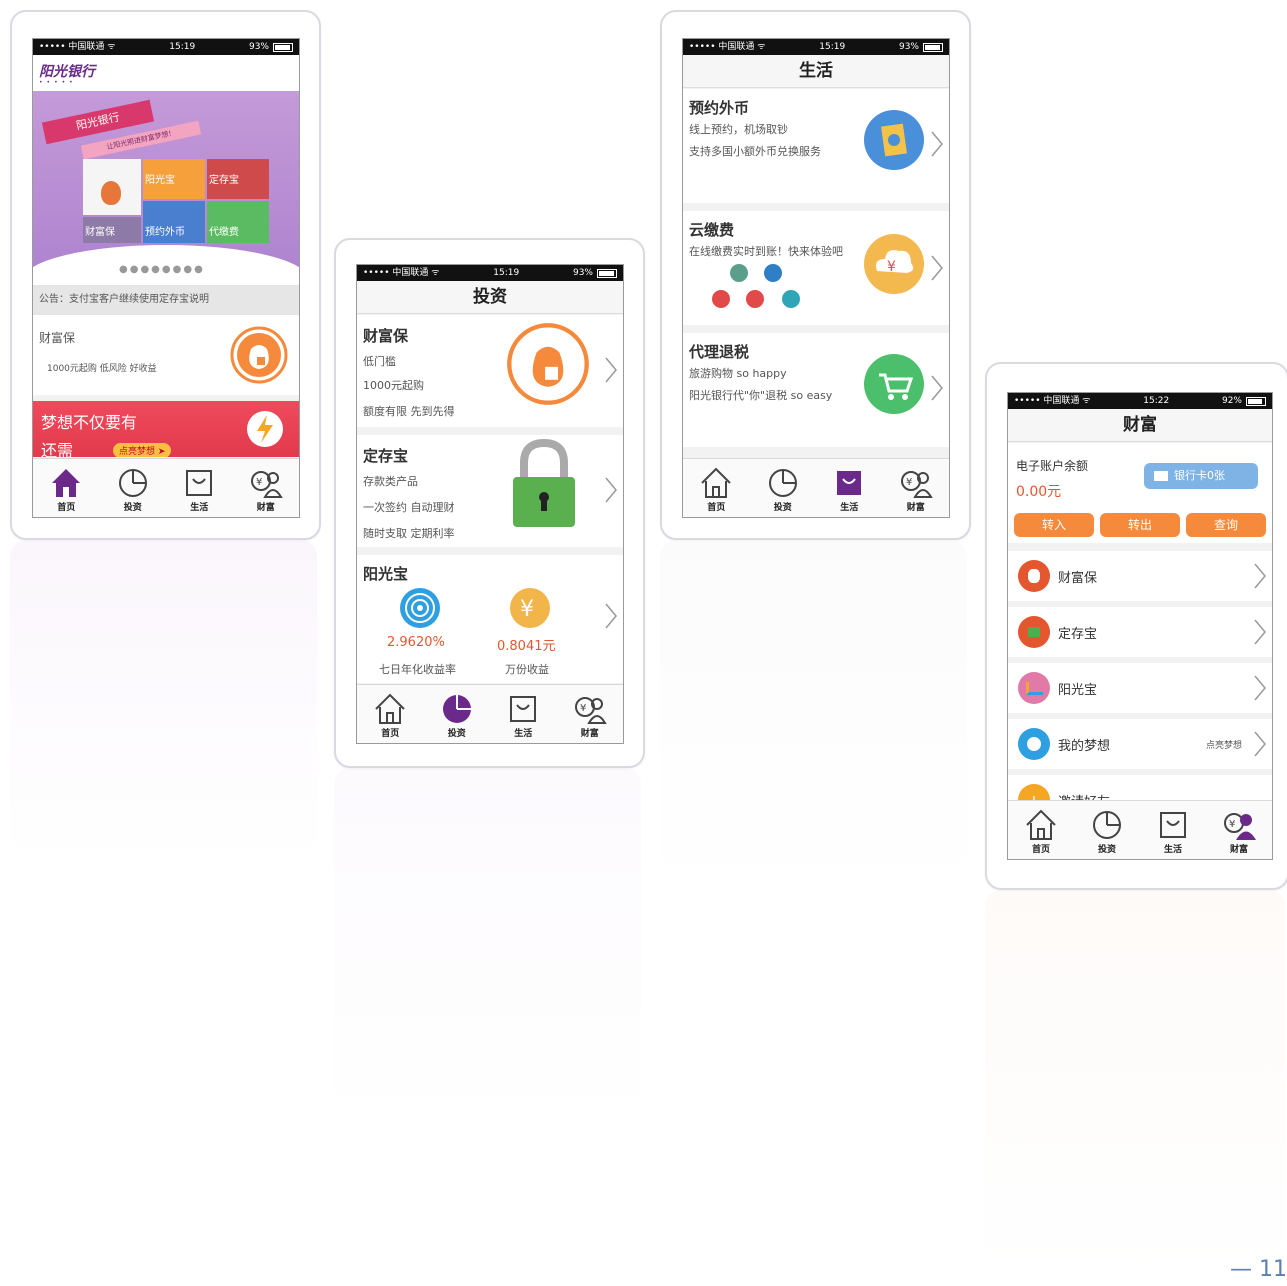 Image resolution: width=1287 pixels, height=1286 pixels. Describe the element at coordinates (166, 429) in the screenshot. I see `dream-banner: 梦想不仅要有 还需 点亮梦想 ➤` at that location.